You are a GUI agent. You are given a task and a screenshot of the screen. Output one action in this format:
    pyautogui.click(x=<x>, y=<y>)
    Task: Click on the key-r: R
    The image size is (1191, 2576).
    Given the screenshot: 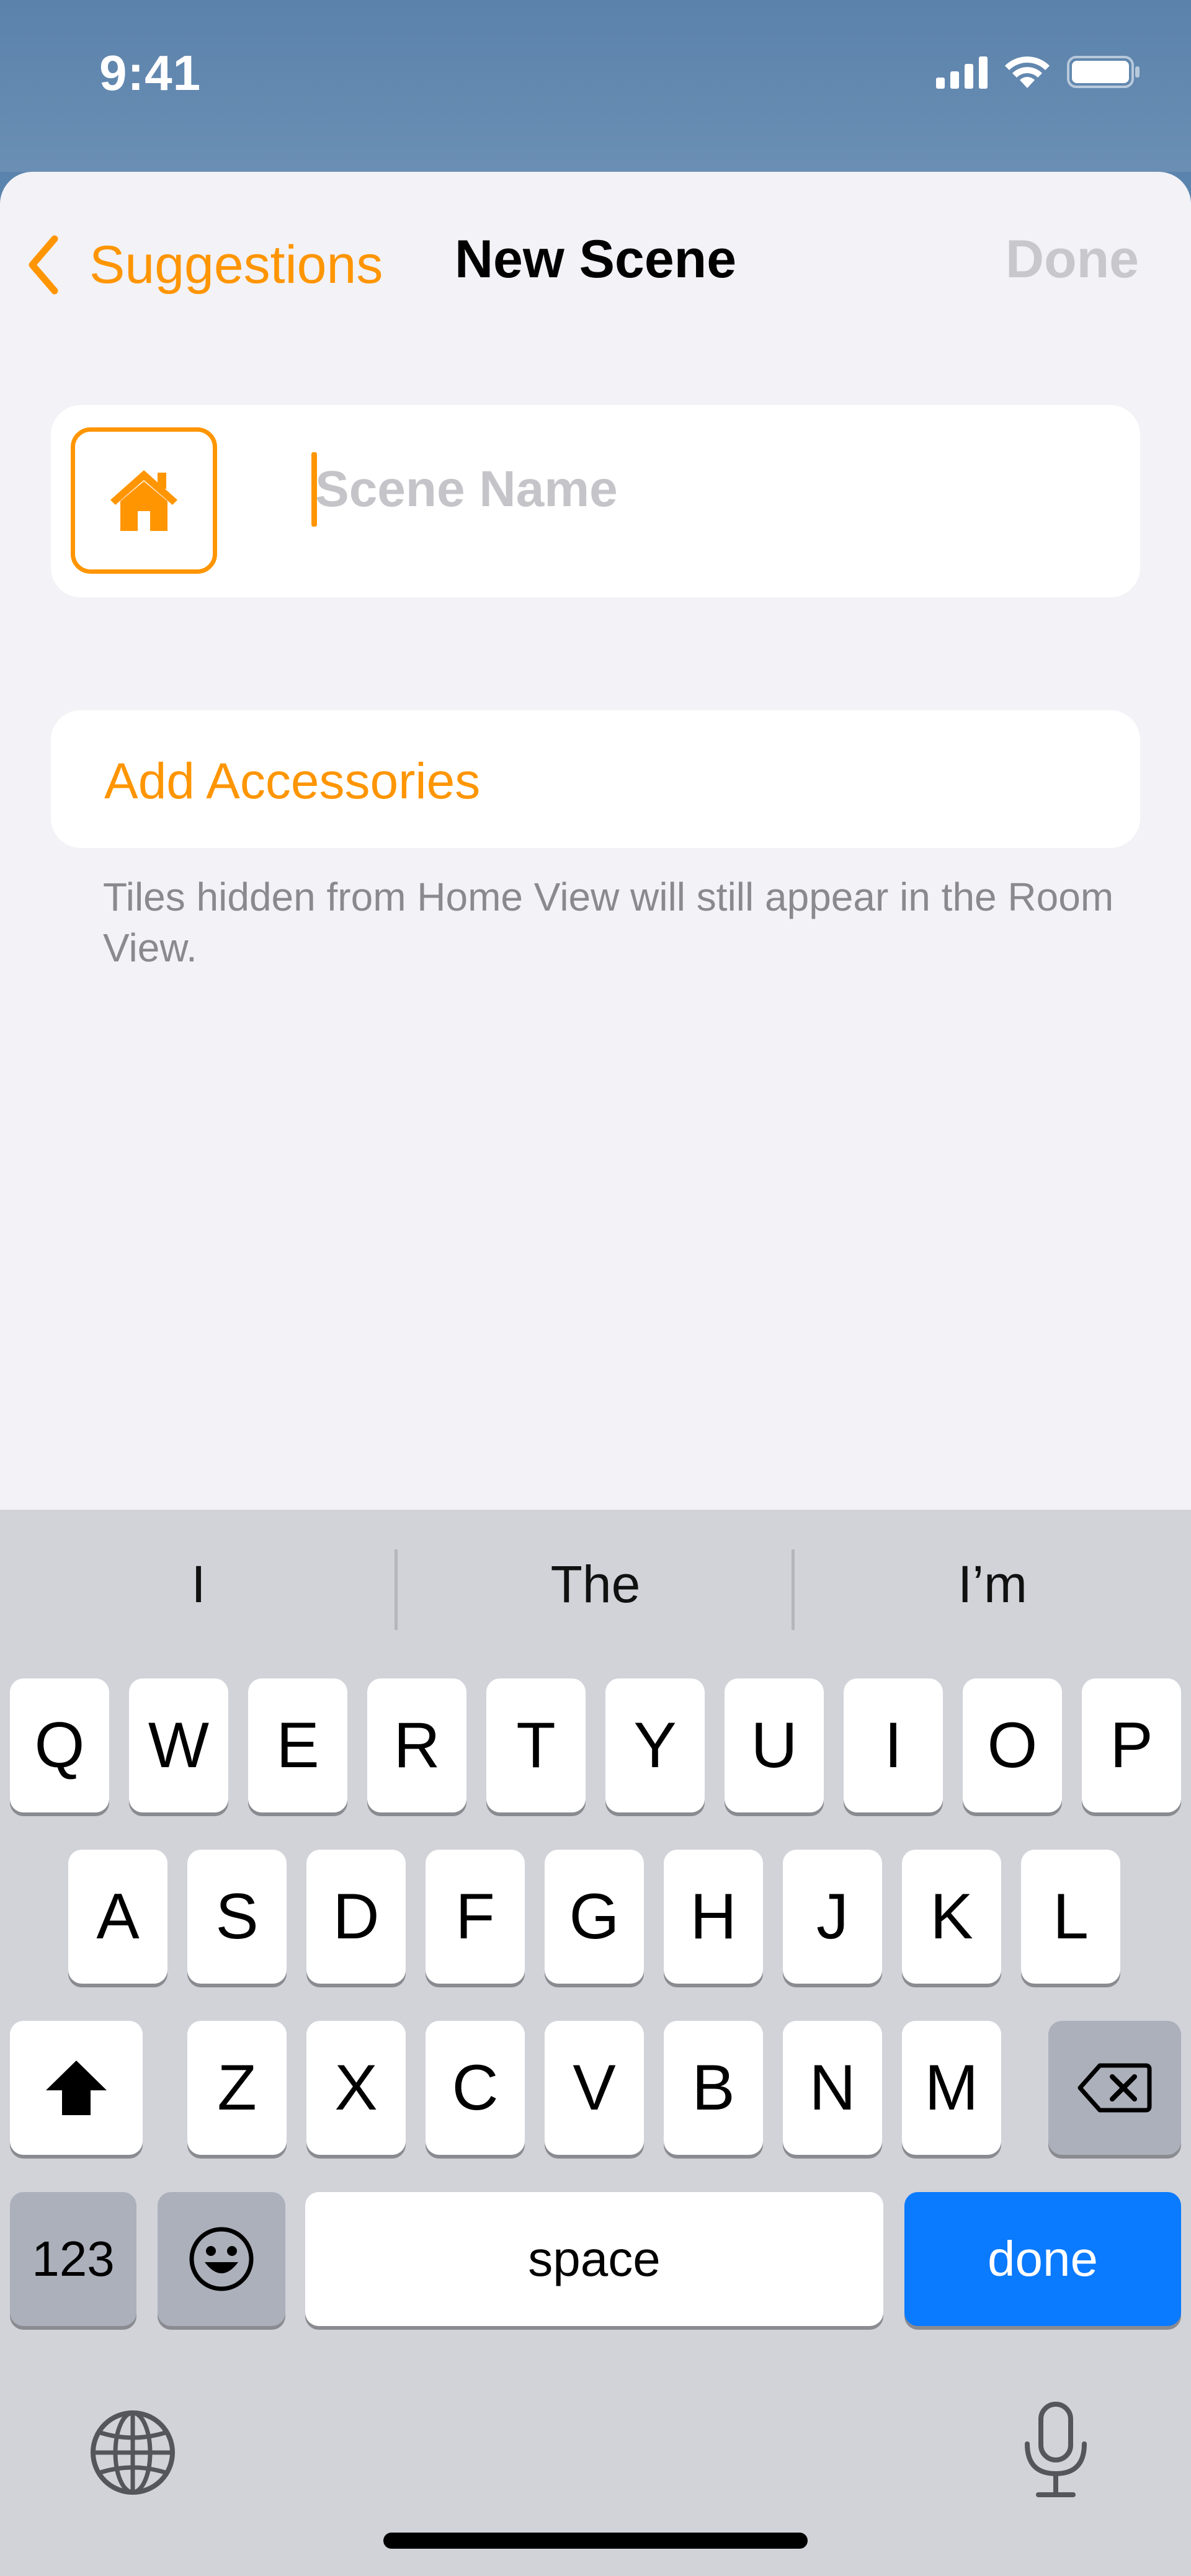 What is the action you would take?
    pyautogui.click(x=417, y=1745)
    